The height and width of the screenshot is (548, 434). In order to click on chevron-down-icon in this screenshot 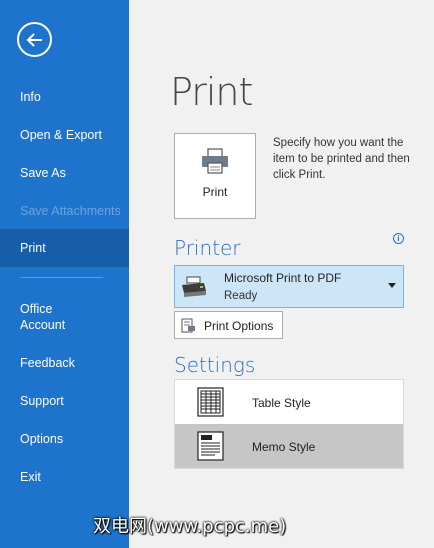, I will do `click(392, 285)`.